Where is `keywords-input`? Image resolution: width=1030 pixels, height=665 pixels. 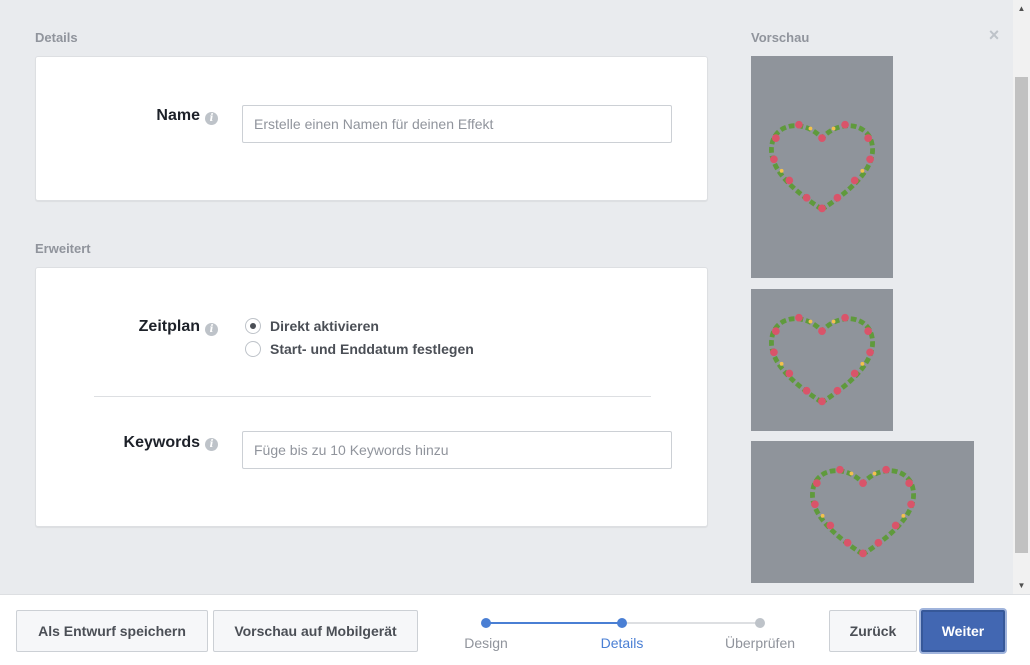
keywords-input is located at coordinates (457, 450).